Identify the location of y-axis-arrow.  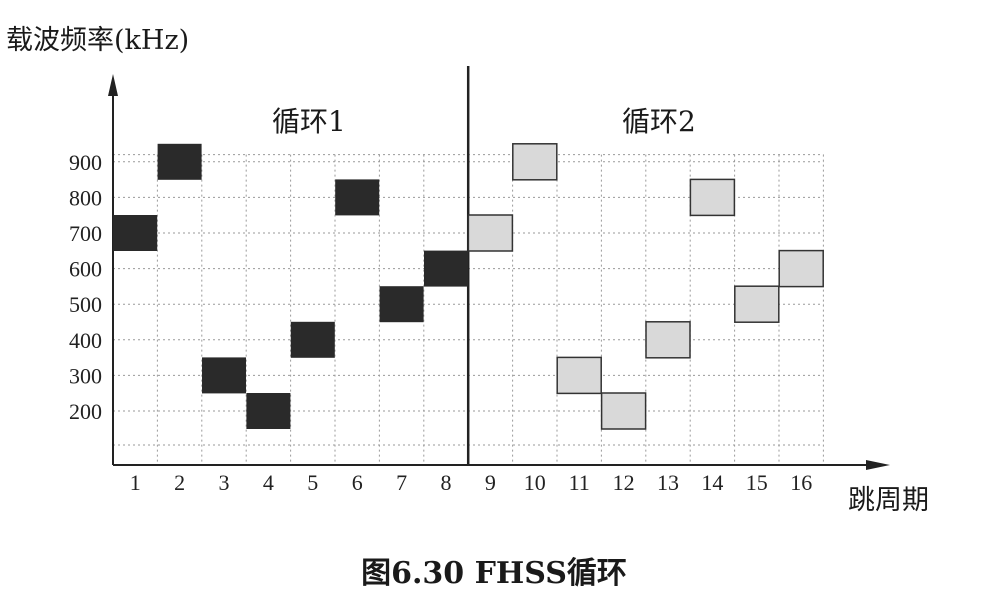
(113, 85).